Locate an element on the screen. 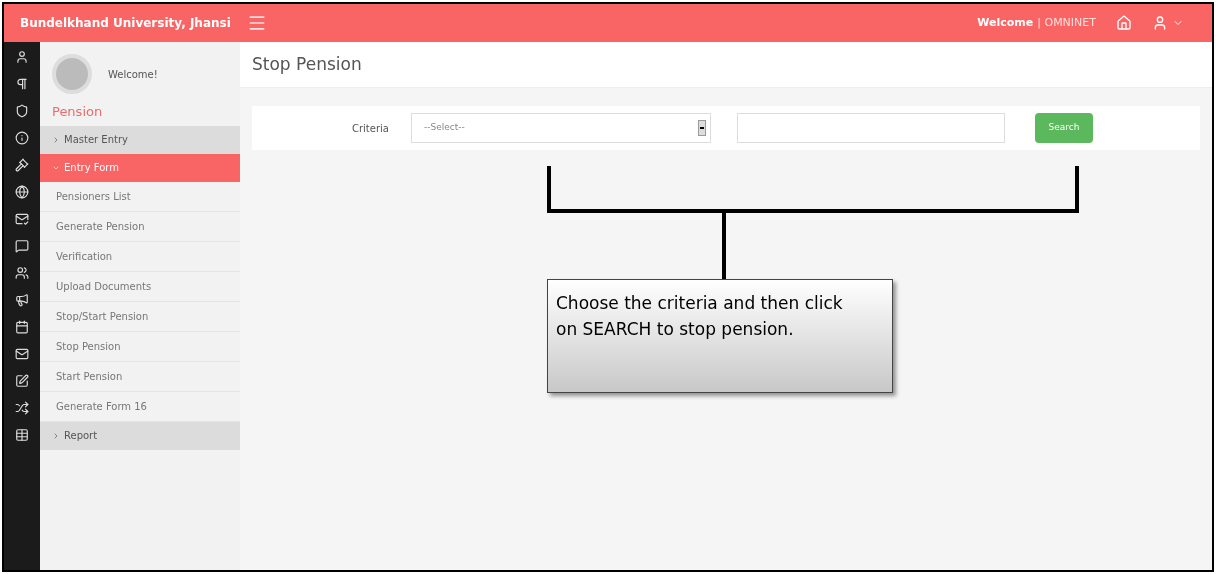  table-icon is located at coordinates (22, 435).